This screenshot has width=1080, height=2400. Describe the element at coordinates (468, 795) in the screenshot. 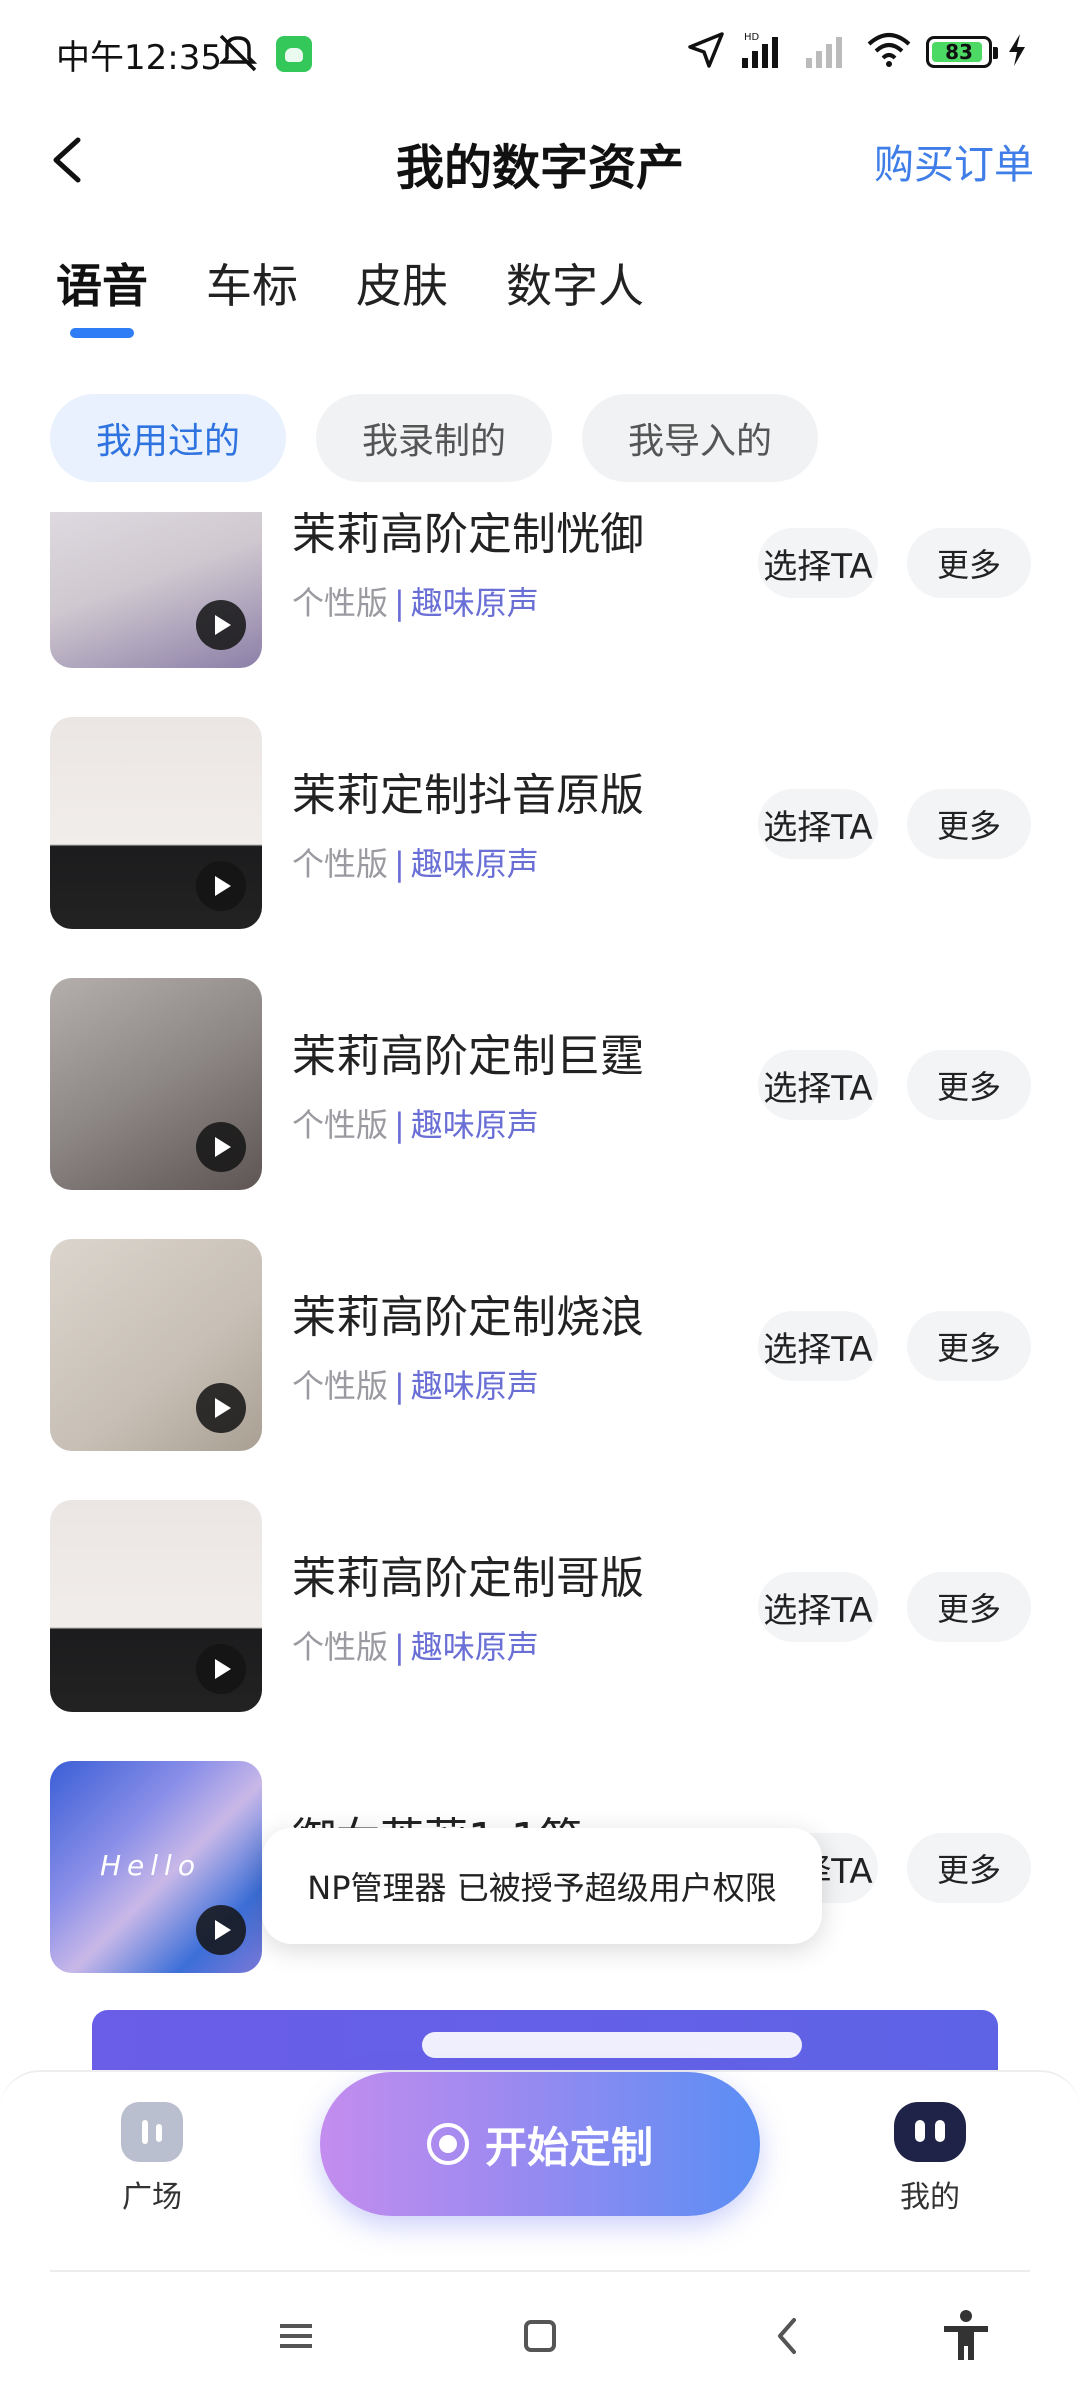

I see `voice-name: 茉莉定制抖音原版` at that location.